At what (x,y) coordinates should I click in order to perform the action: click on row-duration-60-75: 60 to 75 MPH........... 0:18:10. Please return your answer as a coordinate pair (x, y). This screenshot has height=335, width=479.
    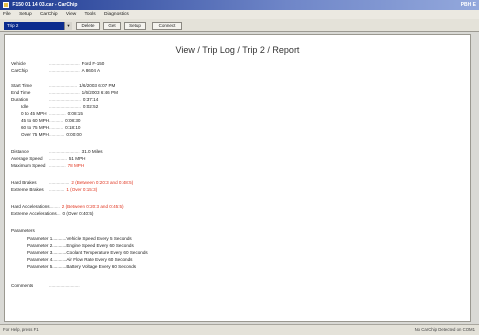
    Looking at the image, I should click on (50, 128).